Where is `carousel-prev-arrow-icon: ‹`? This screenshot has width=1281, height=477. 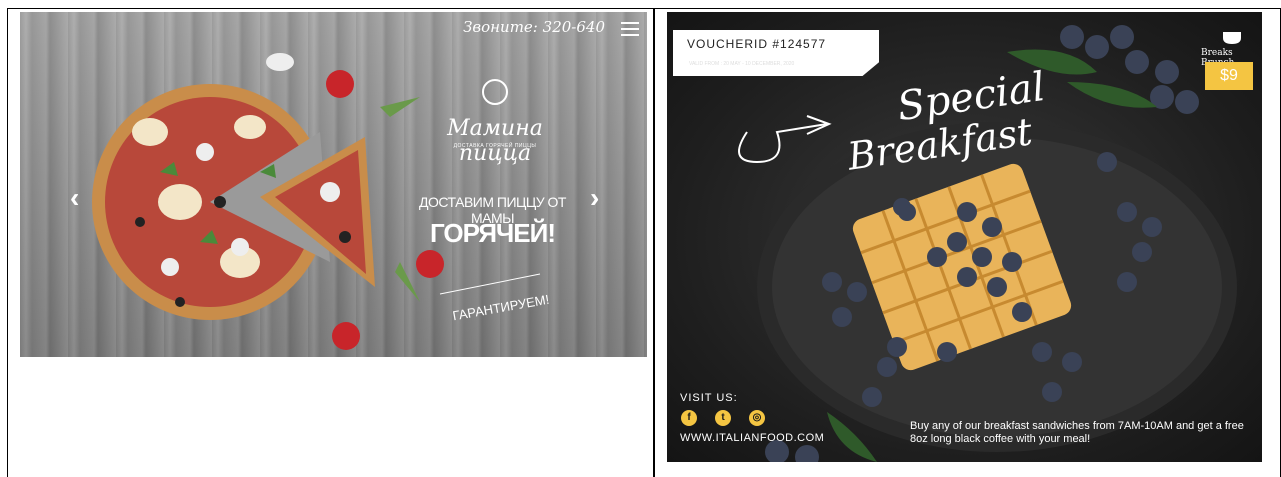 carousel-prev-arrow-icon: ‹ is located at coordinates (74, 198).